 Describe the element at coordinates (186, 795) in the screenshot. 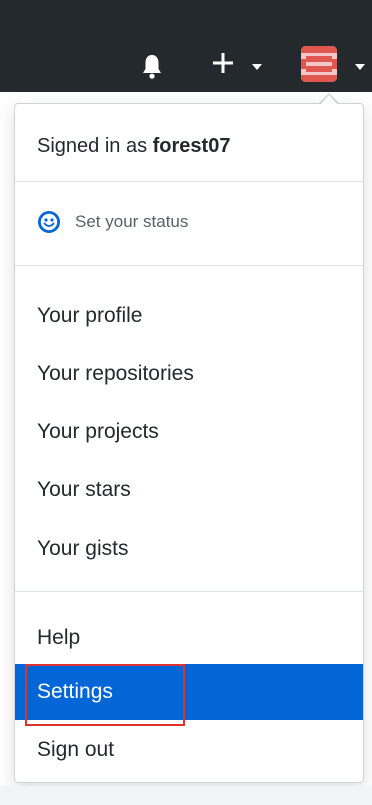

I see `page-background-strip` at that location.